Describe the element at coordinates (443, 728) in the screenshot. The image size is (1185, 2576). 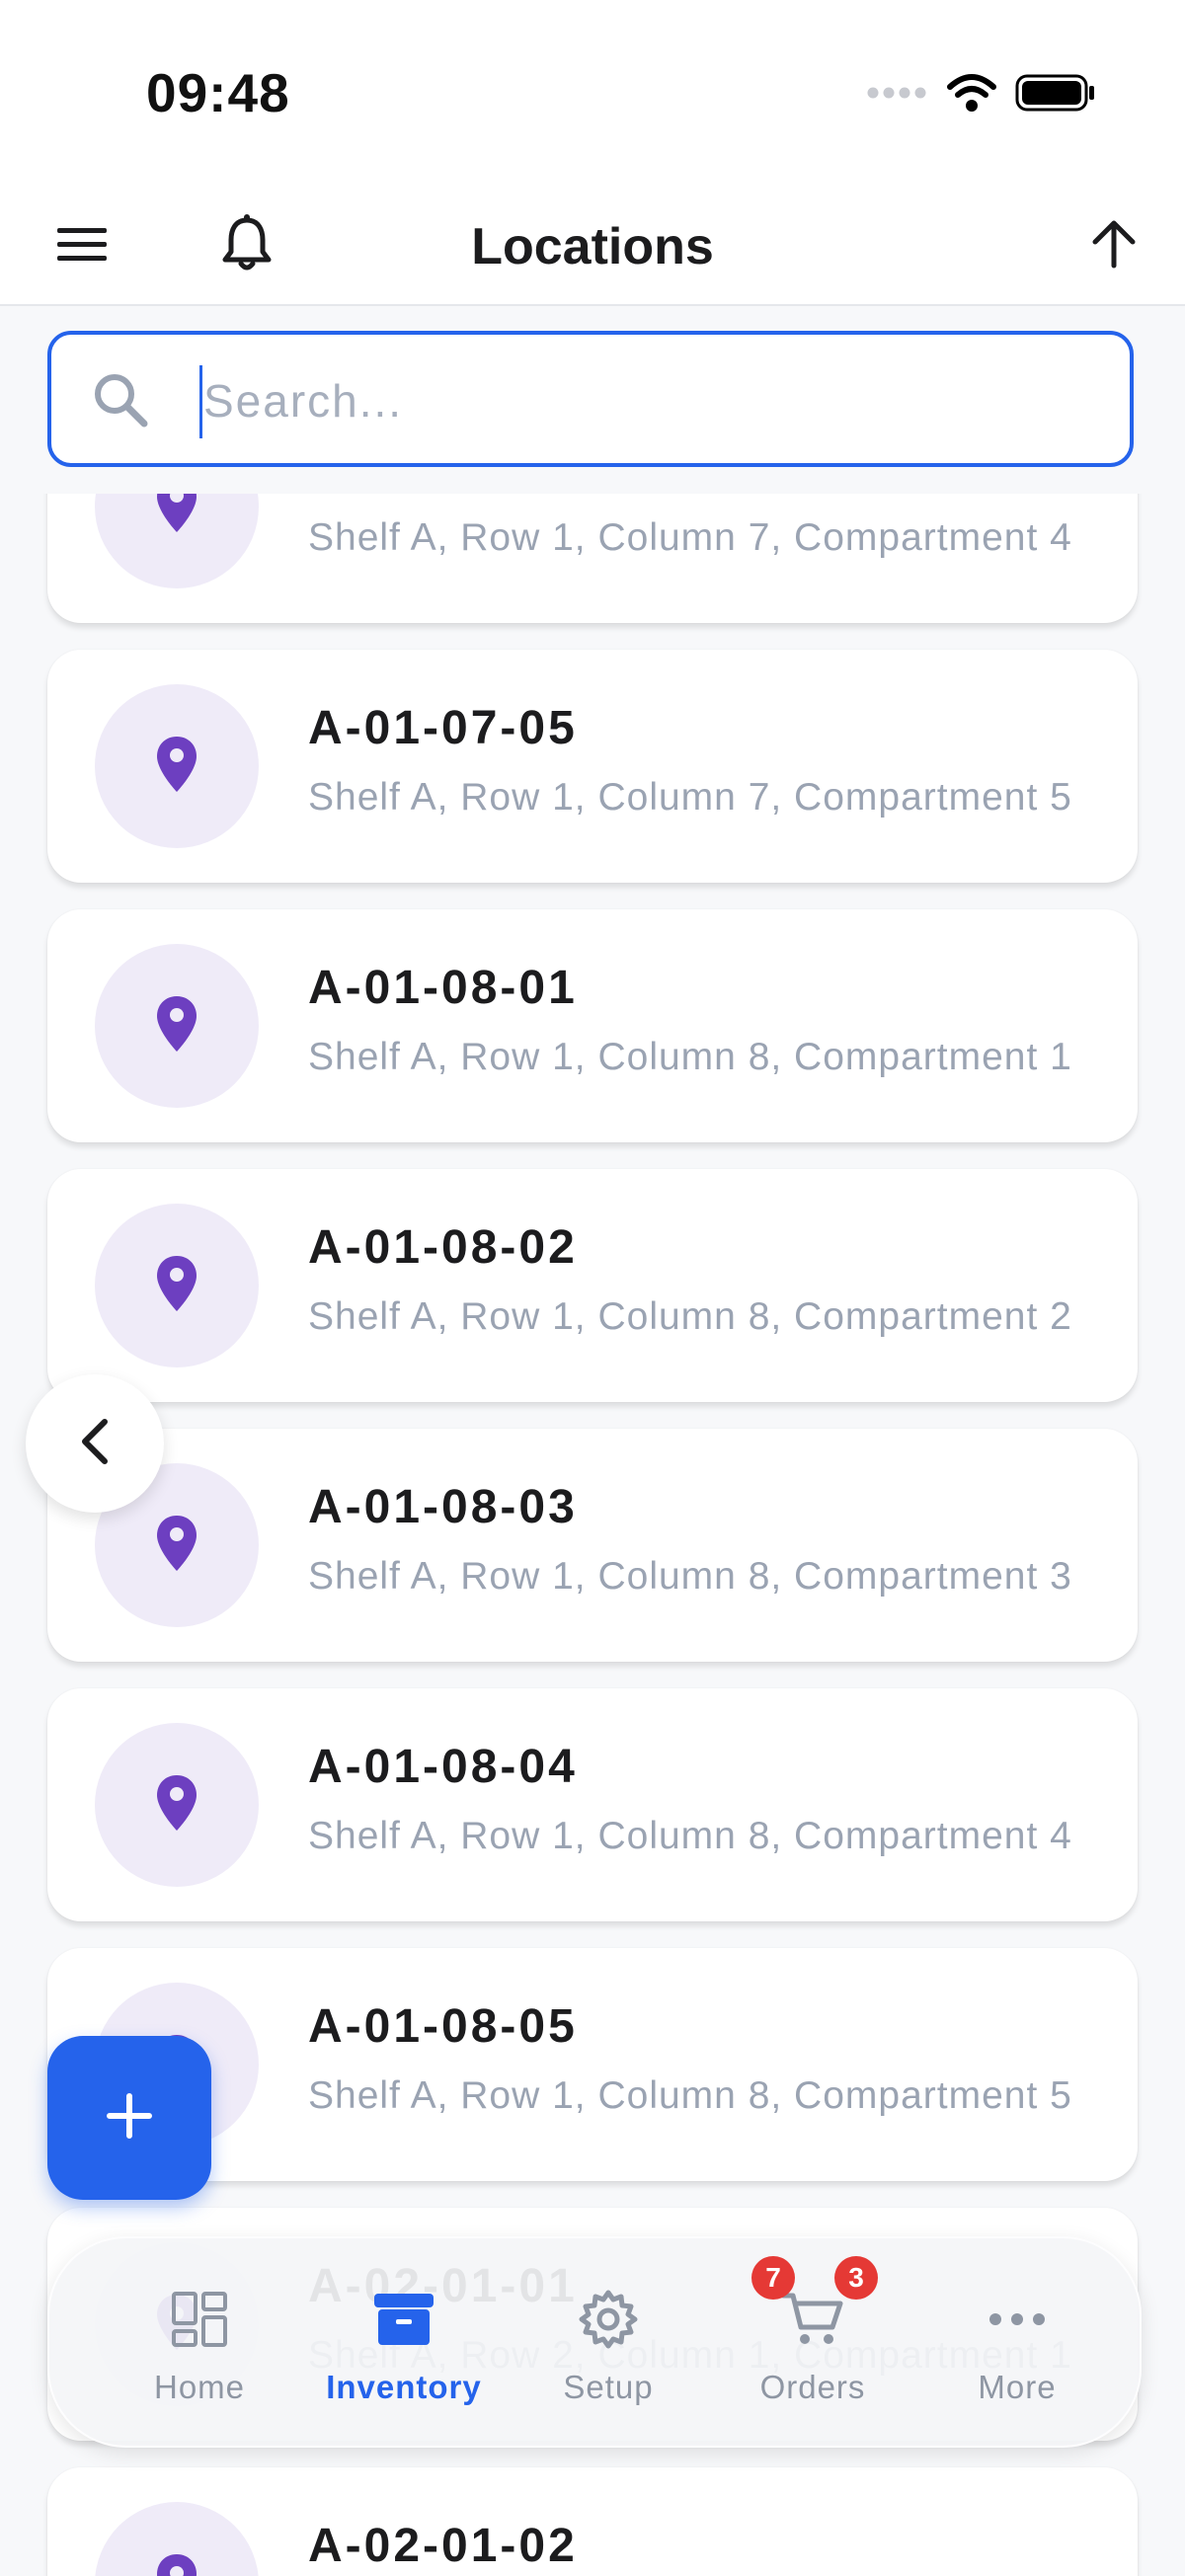
I see `location-code: A-01-07-05` at that location.